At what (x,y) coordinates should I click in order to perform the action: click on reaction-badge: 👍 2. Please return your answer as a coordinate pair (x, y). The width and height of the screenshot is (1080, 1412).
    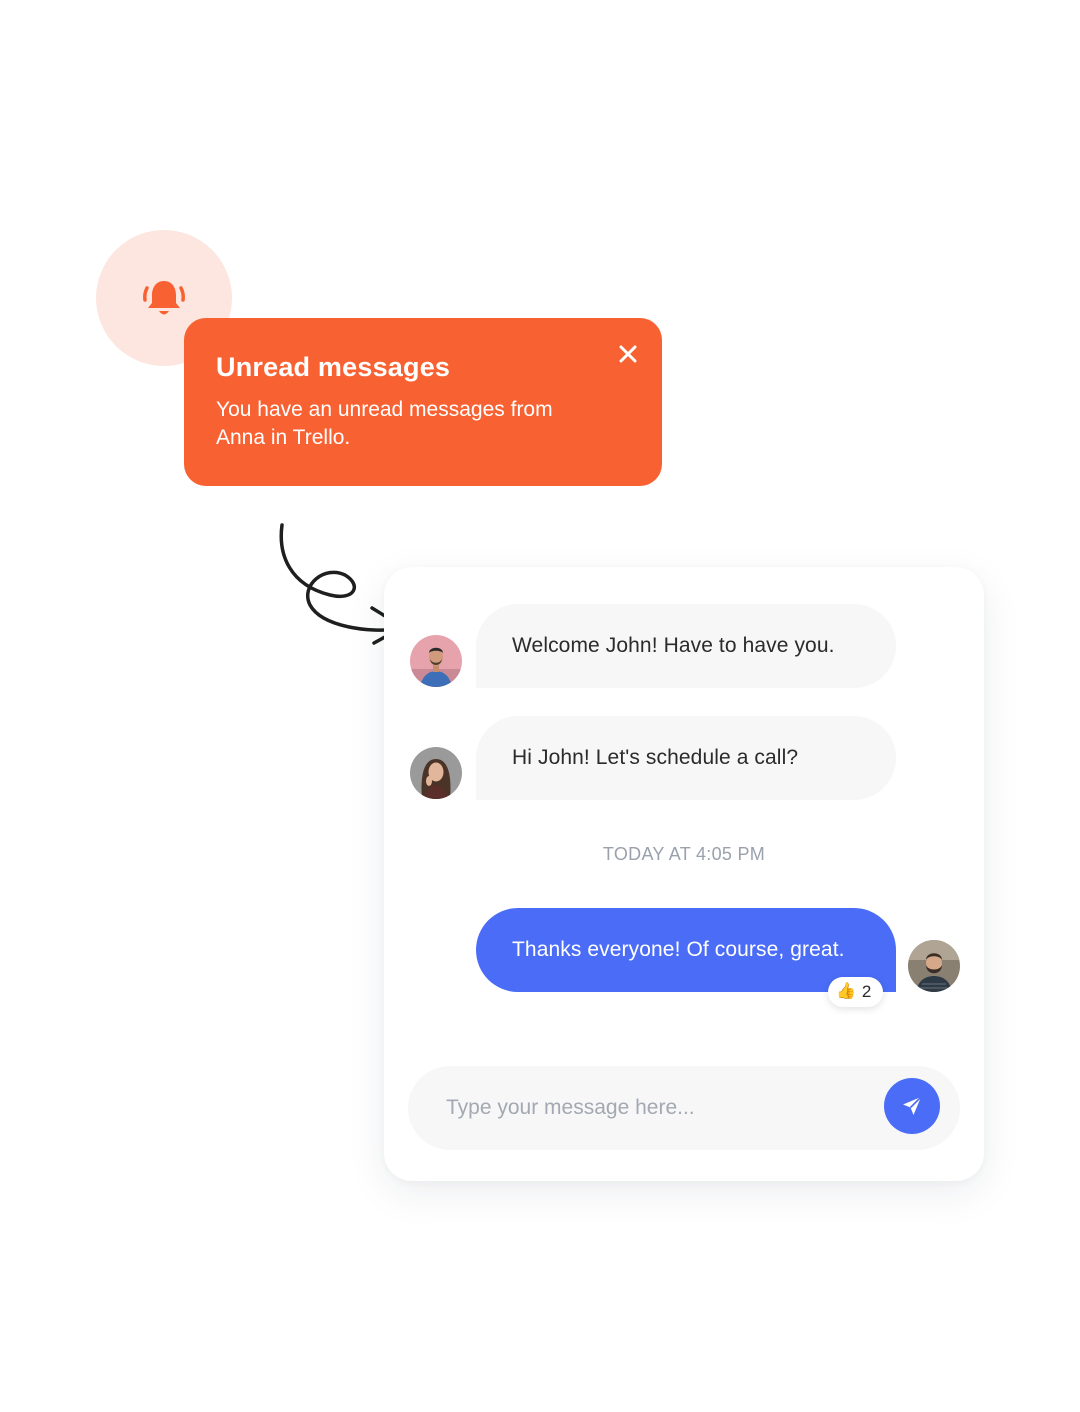
    Looking at the image, I should click on (856, 992).